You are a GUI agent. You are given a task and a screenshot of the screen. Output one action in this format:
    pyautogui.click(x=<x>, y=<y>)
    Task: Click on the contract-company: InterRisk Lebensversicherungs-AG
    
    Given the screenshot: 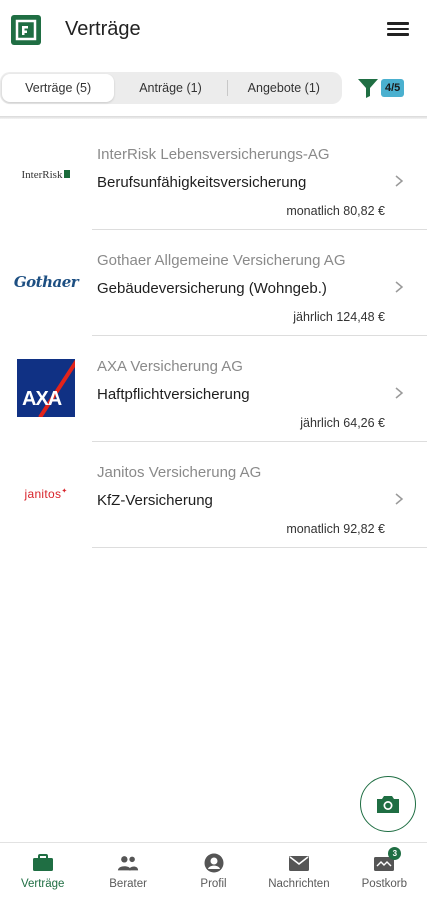 What is the action you would take?
    pyautogui.click(x=213, y=154)
    